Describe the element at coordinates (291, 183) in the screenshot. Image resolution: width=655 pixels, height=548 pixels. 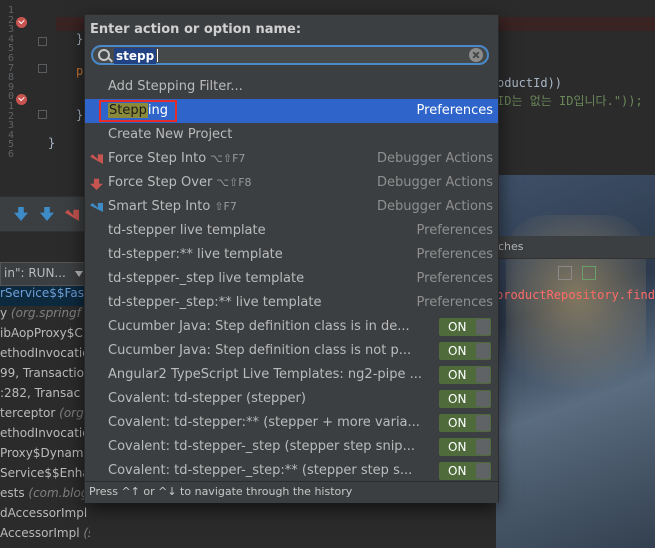
I see `result-row: Force Step Over ⌥⇧F8 Debugger Actions` at that location.